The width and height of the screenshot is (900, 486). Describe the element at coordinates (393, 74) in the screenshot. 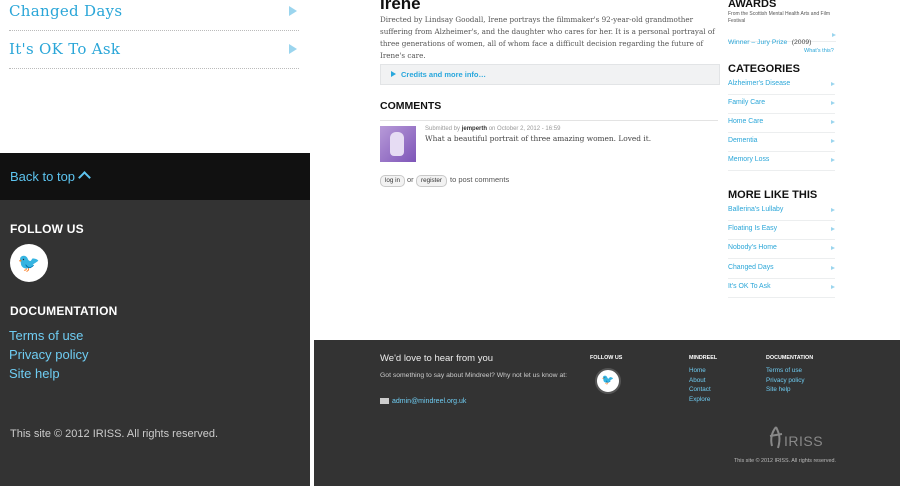

I see `triangle-right-icon` at that location.